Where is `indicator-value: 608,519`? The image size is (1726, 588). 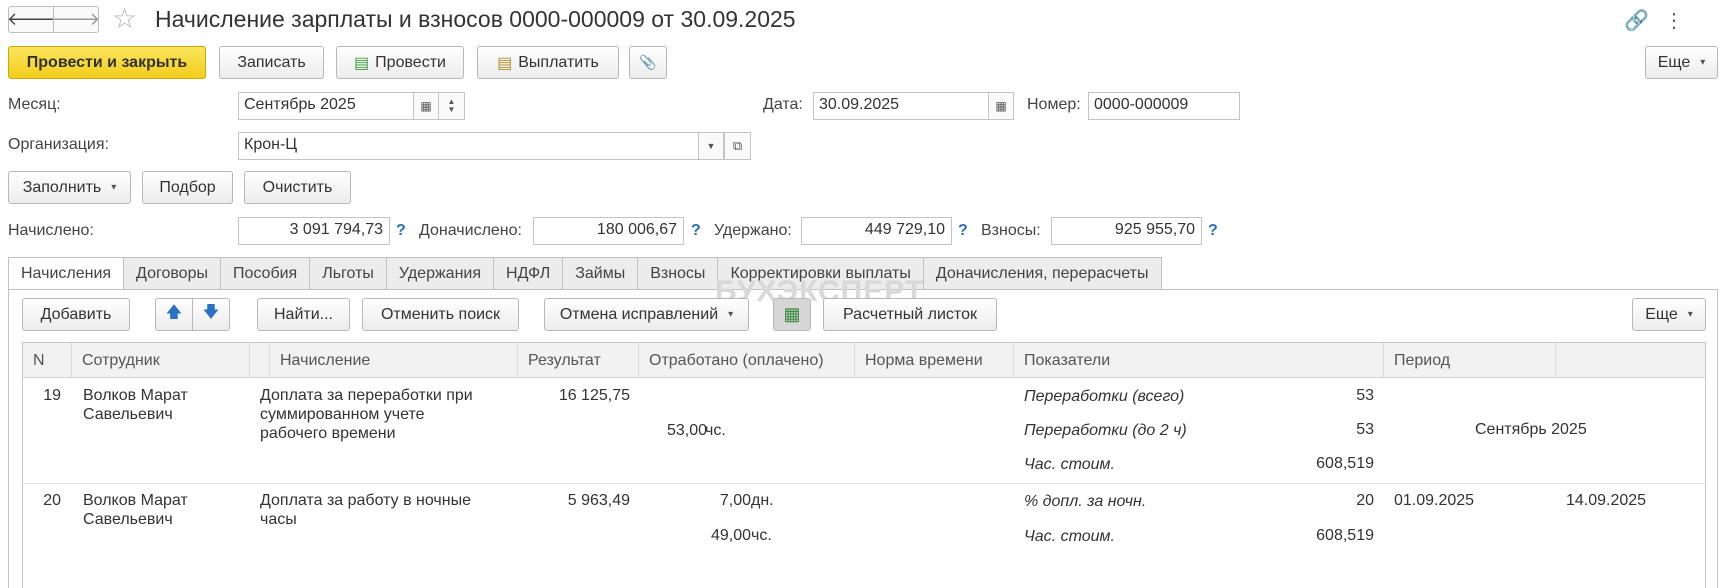 indicator-value: 608,519 is located at coordinates (1345, 535).